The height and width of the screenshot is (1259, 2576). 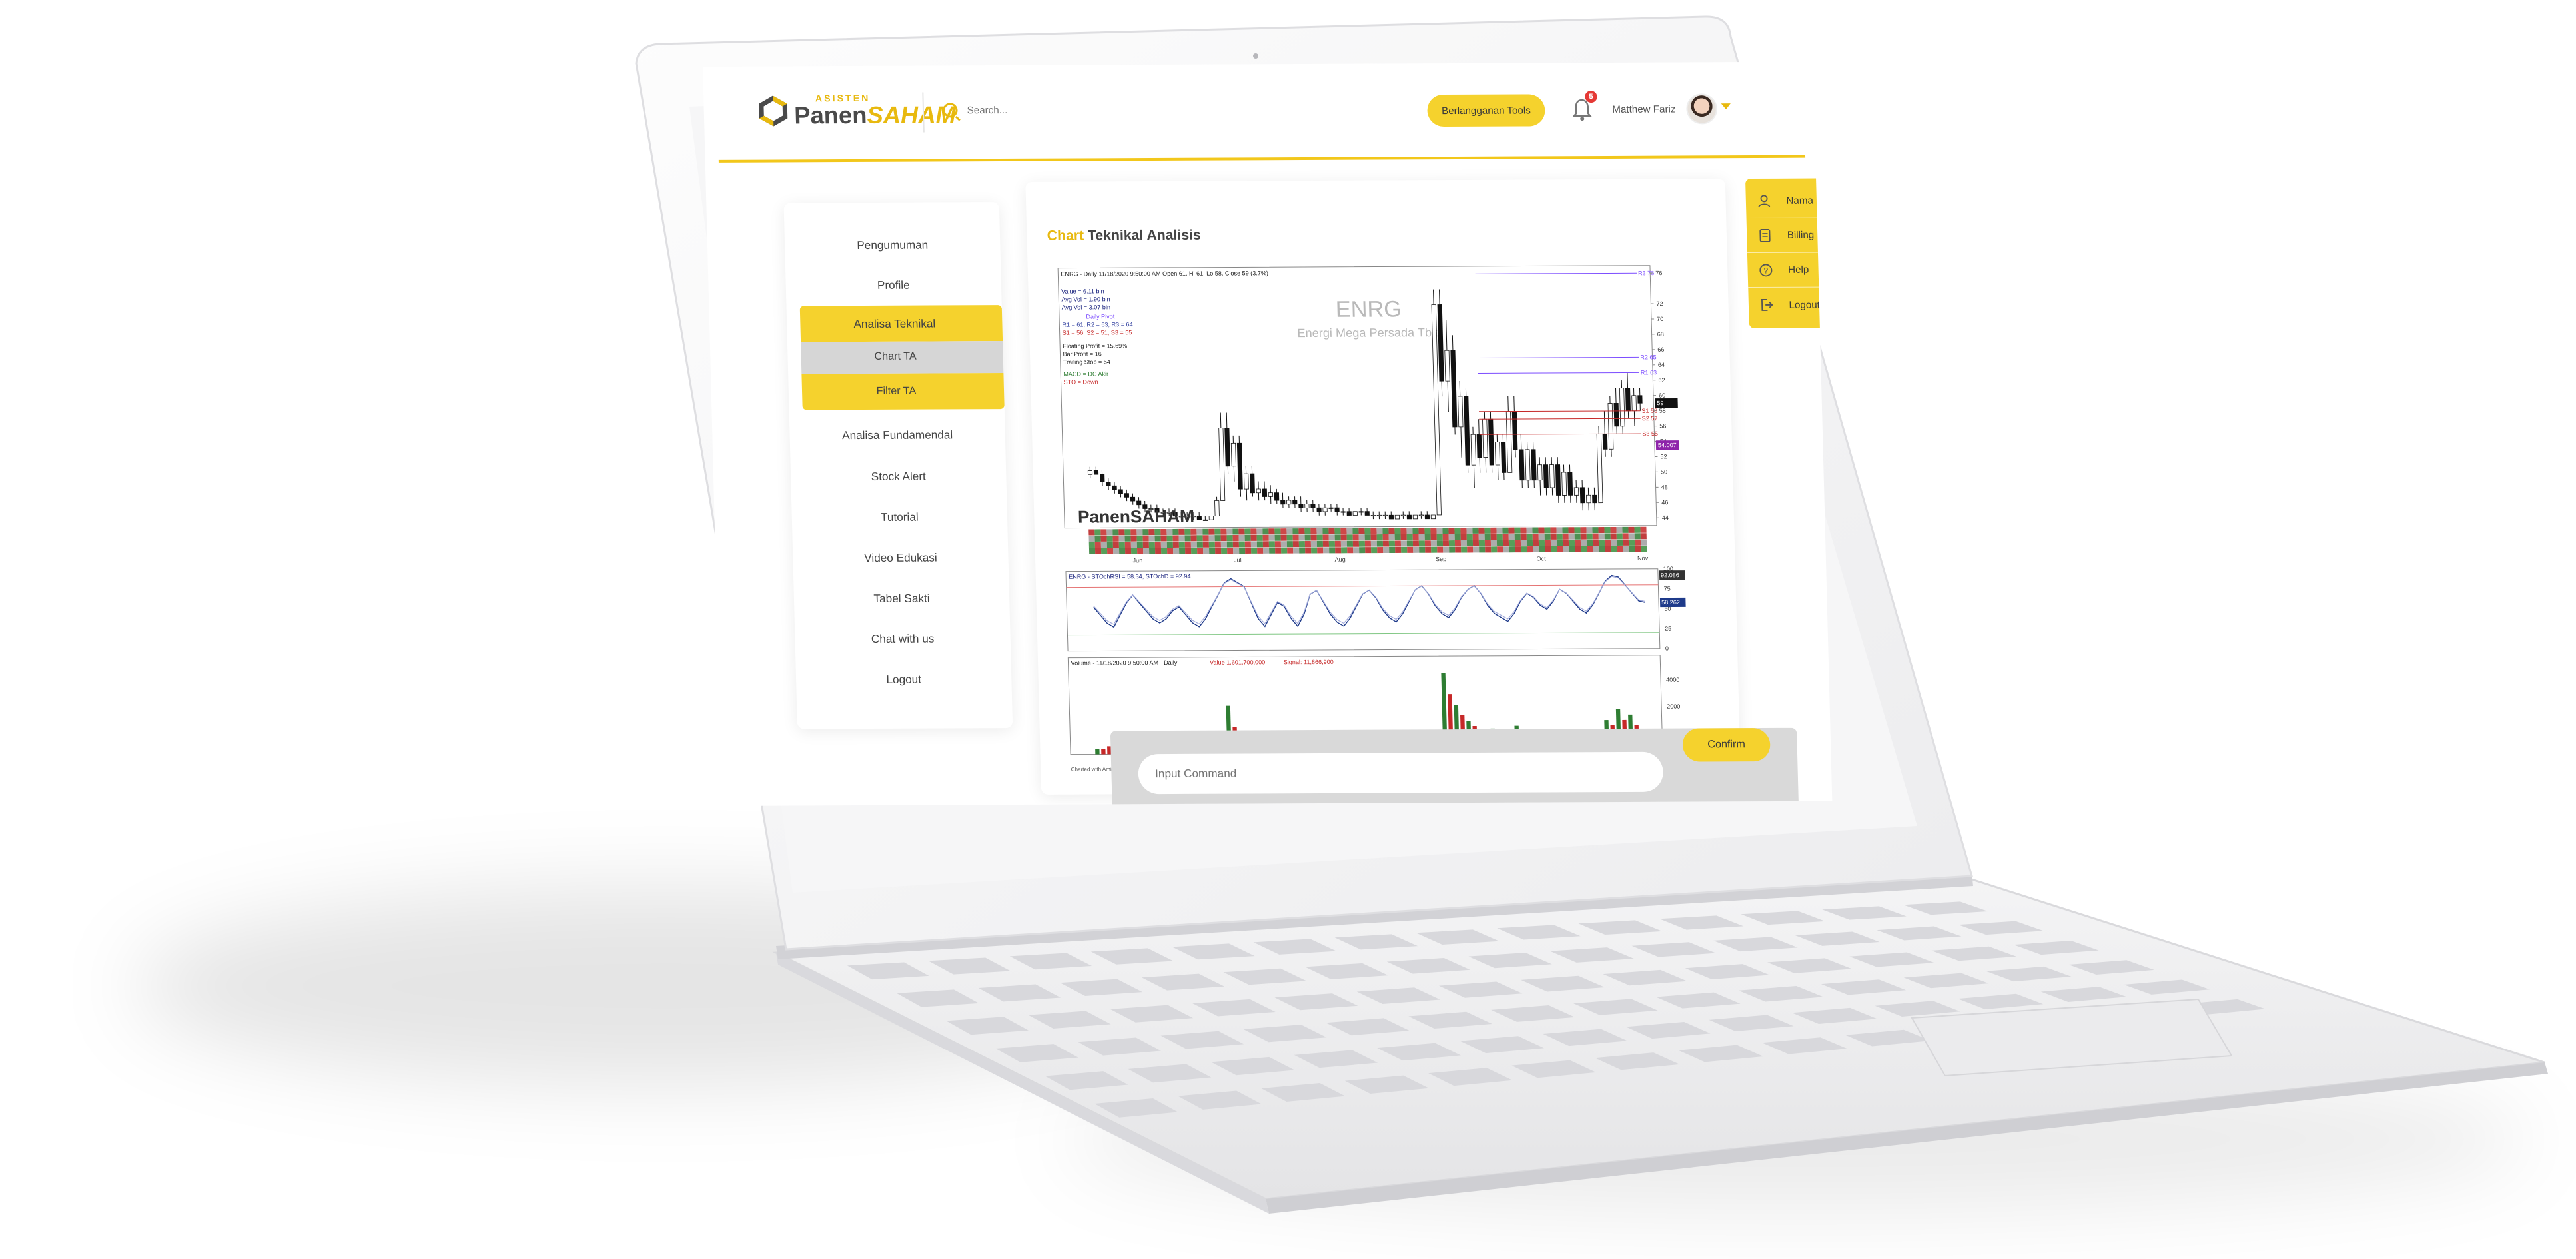 I want to click on user-name: Matthew Fariz, so click(x=1644, y=110).